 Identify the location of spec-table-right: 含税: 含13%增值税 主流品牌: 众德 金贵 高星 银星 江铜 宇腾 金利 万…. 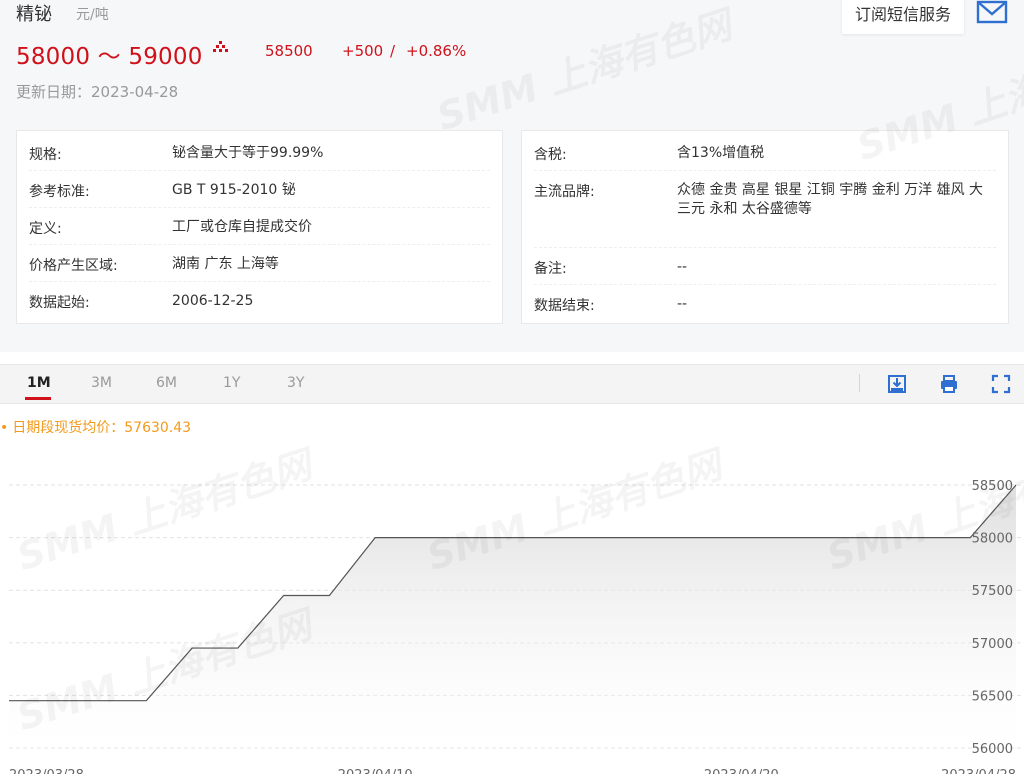
(765, 227).